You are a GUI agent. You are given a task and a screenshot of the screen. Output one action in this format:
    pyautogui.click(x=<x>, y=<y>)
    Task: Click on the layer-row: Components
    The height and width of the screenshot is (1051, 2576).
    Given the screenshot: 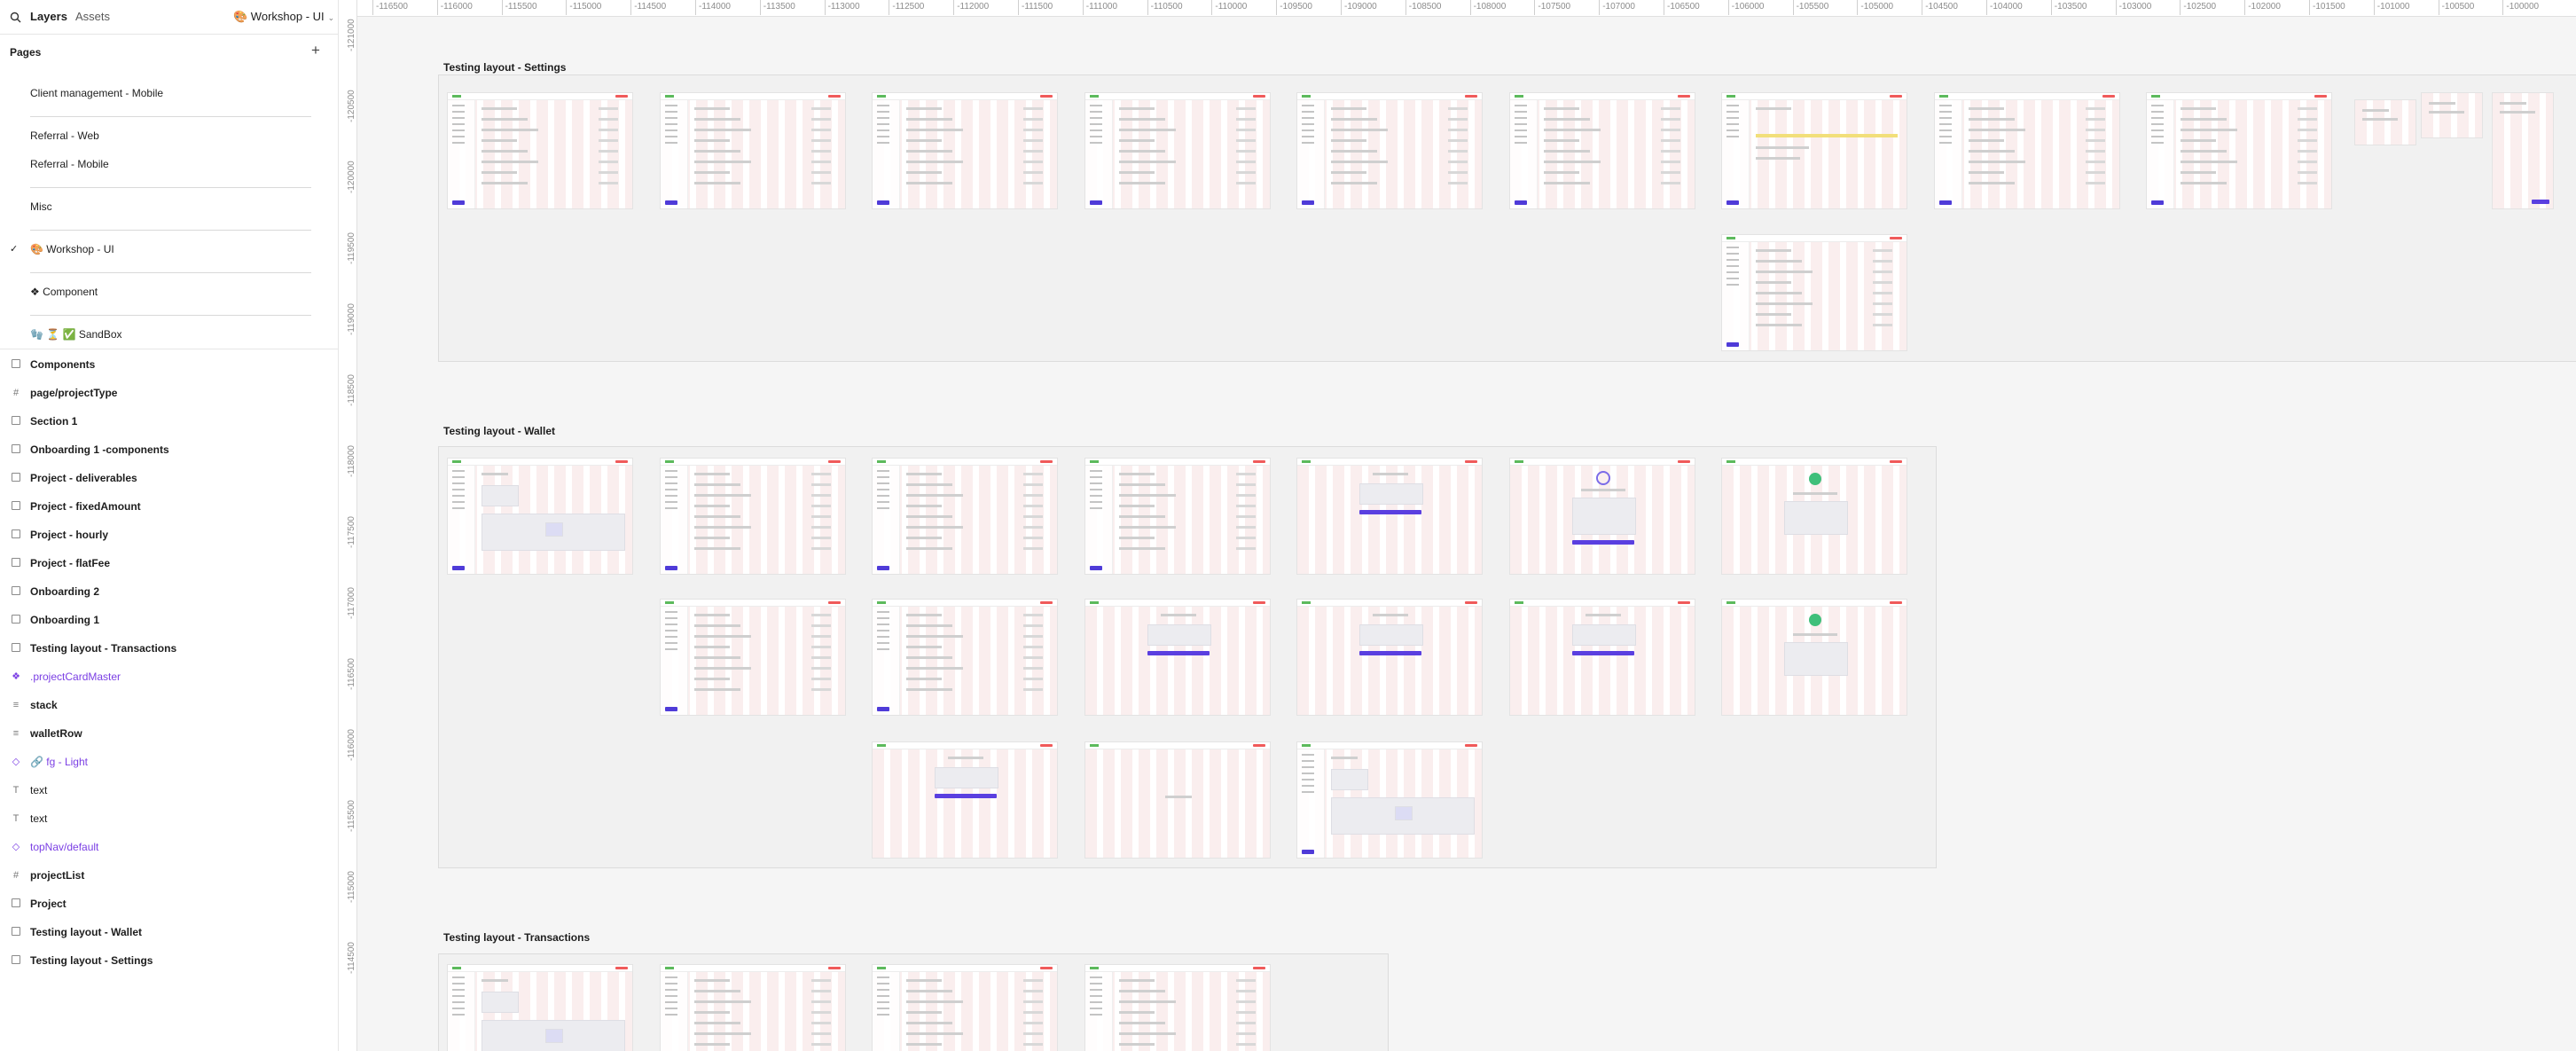 What is the action you would take?
    pyautogui.click(x=169, y=364)
    